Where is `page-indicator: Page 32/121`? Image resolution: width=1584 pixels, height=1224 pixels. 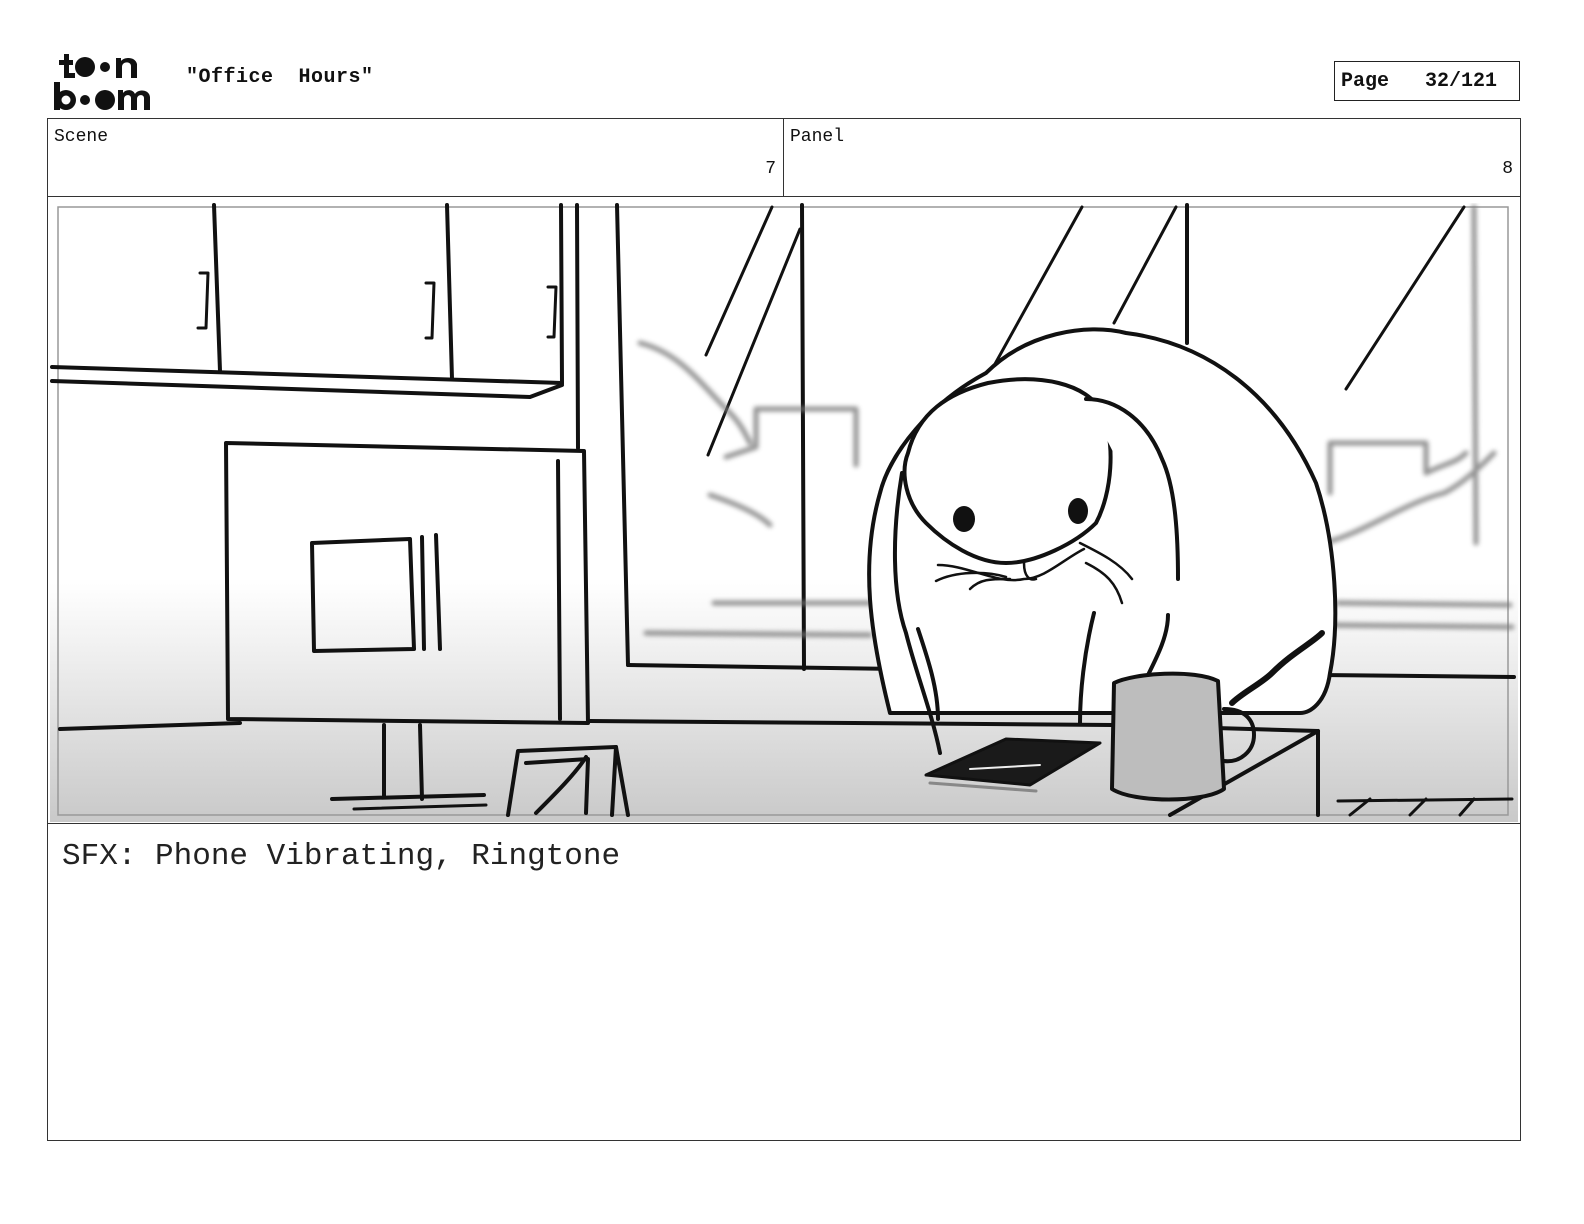
page-indicator: Page 32/121 is located at coordinates (1427, 81).